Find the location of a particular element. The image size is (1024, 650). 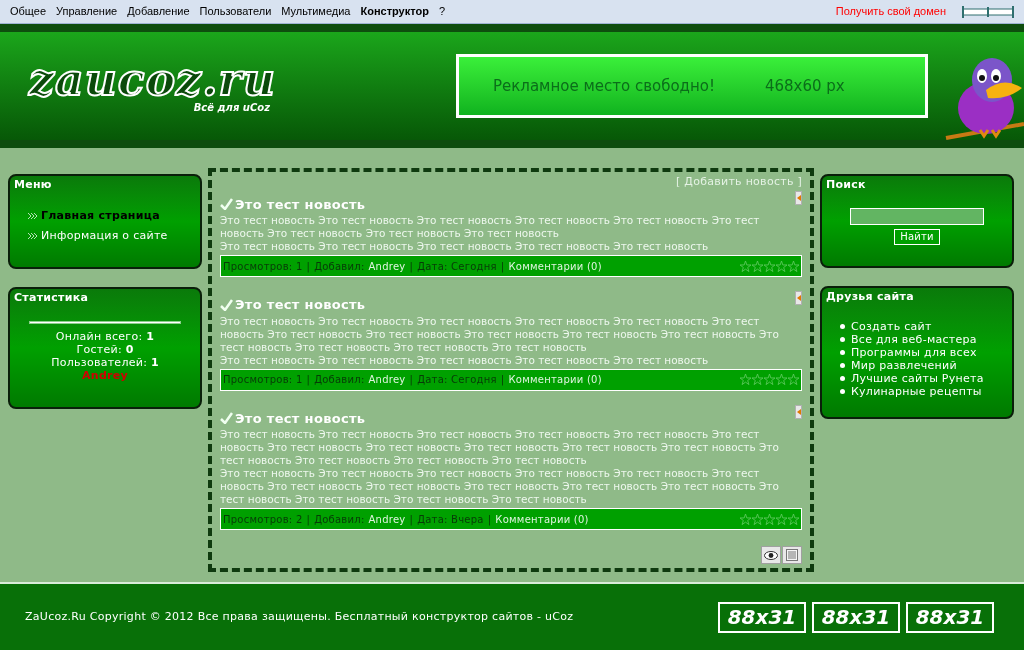

info-text: Просмотров: 2 is located at coordinates (263, 519).